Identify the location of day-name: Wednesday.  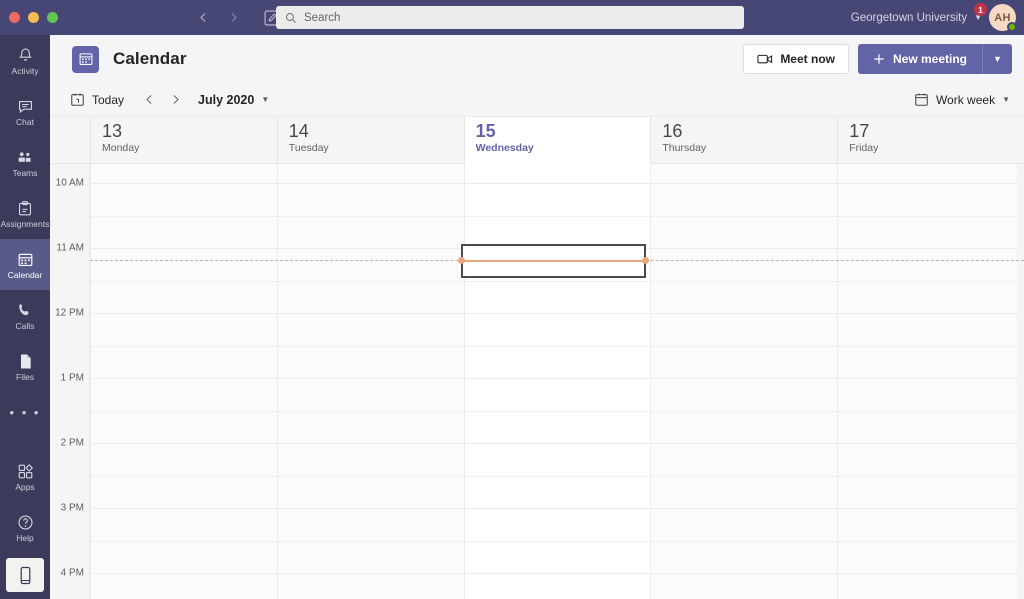
(504, 147).